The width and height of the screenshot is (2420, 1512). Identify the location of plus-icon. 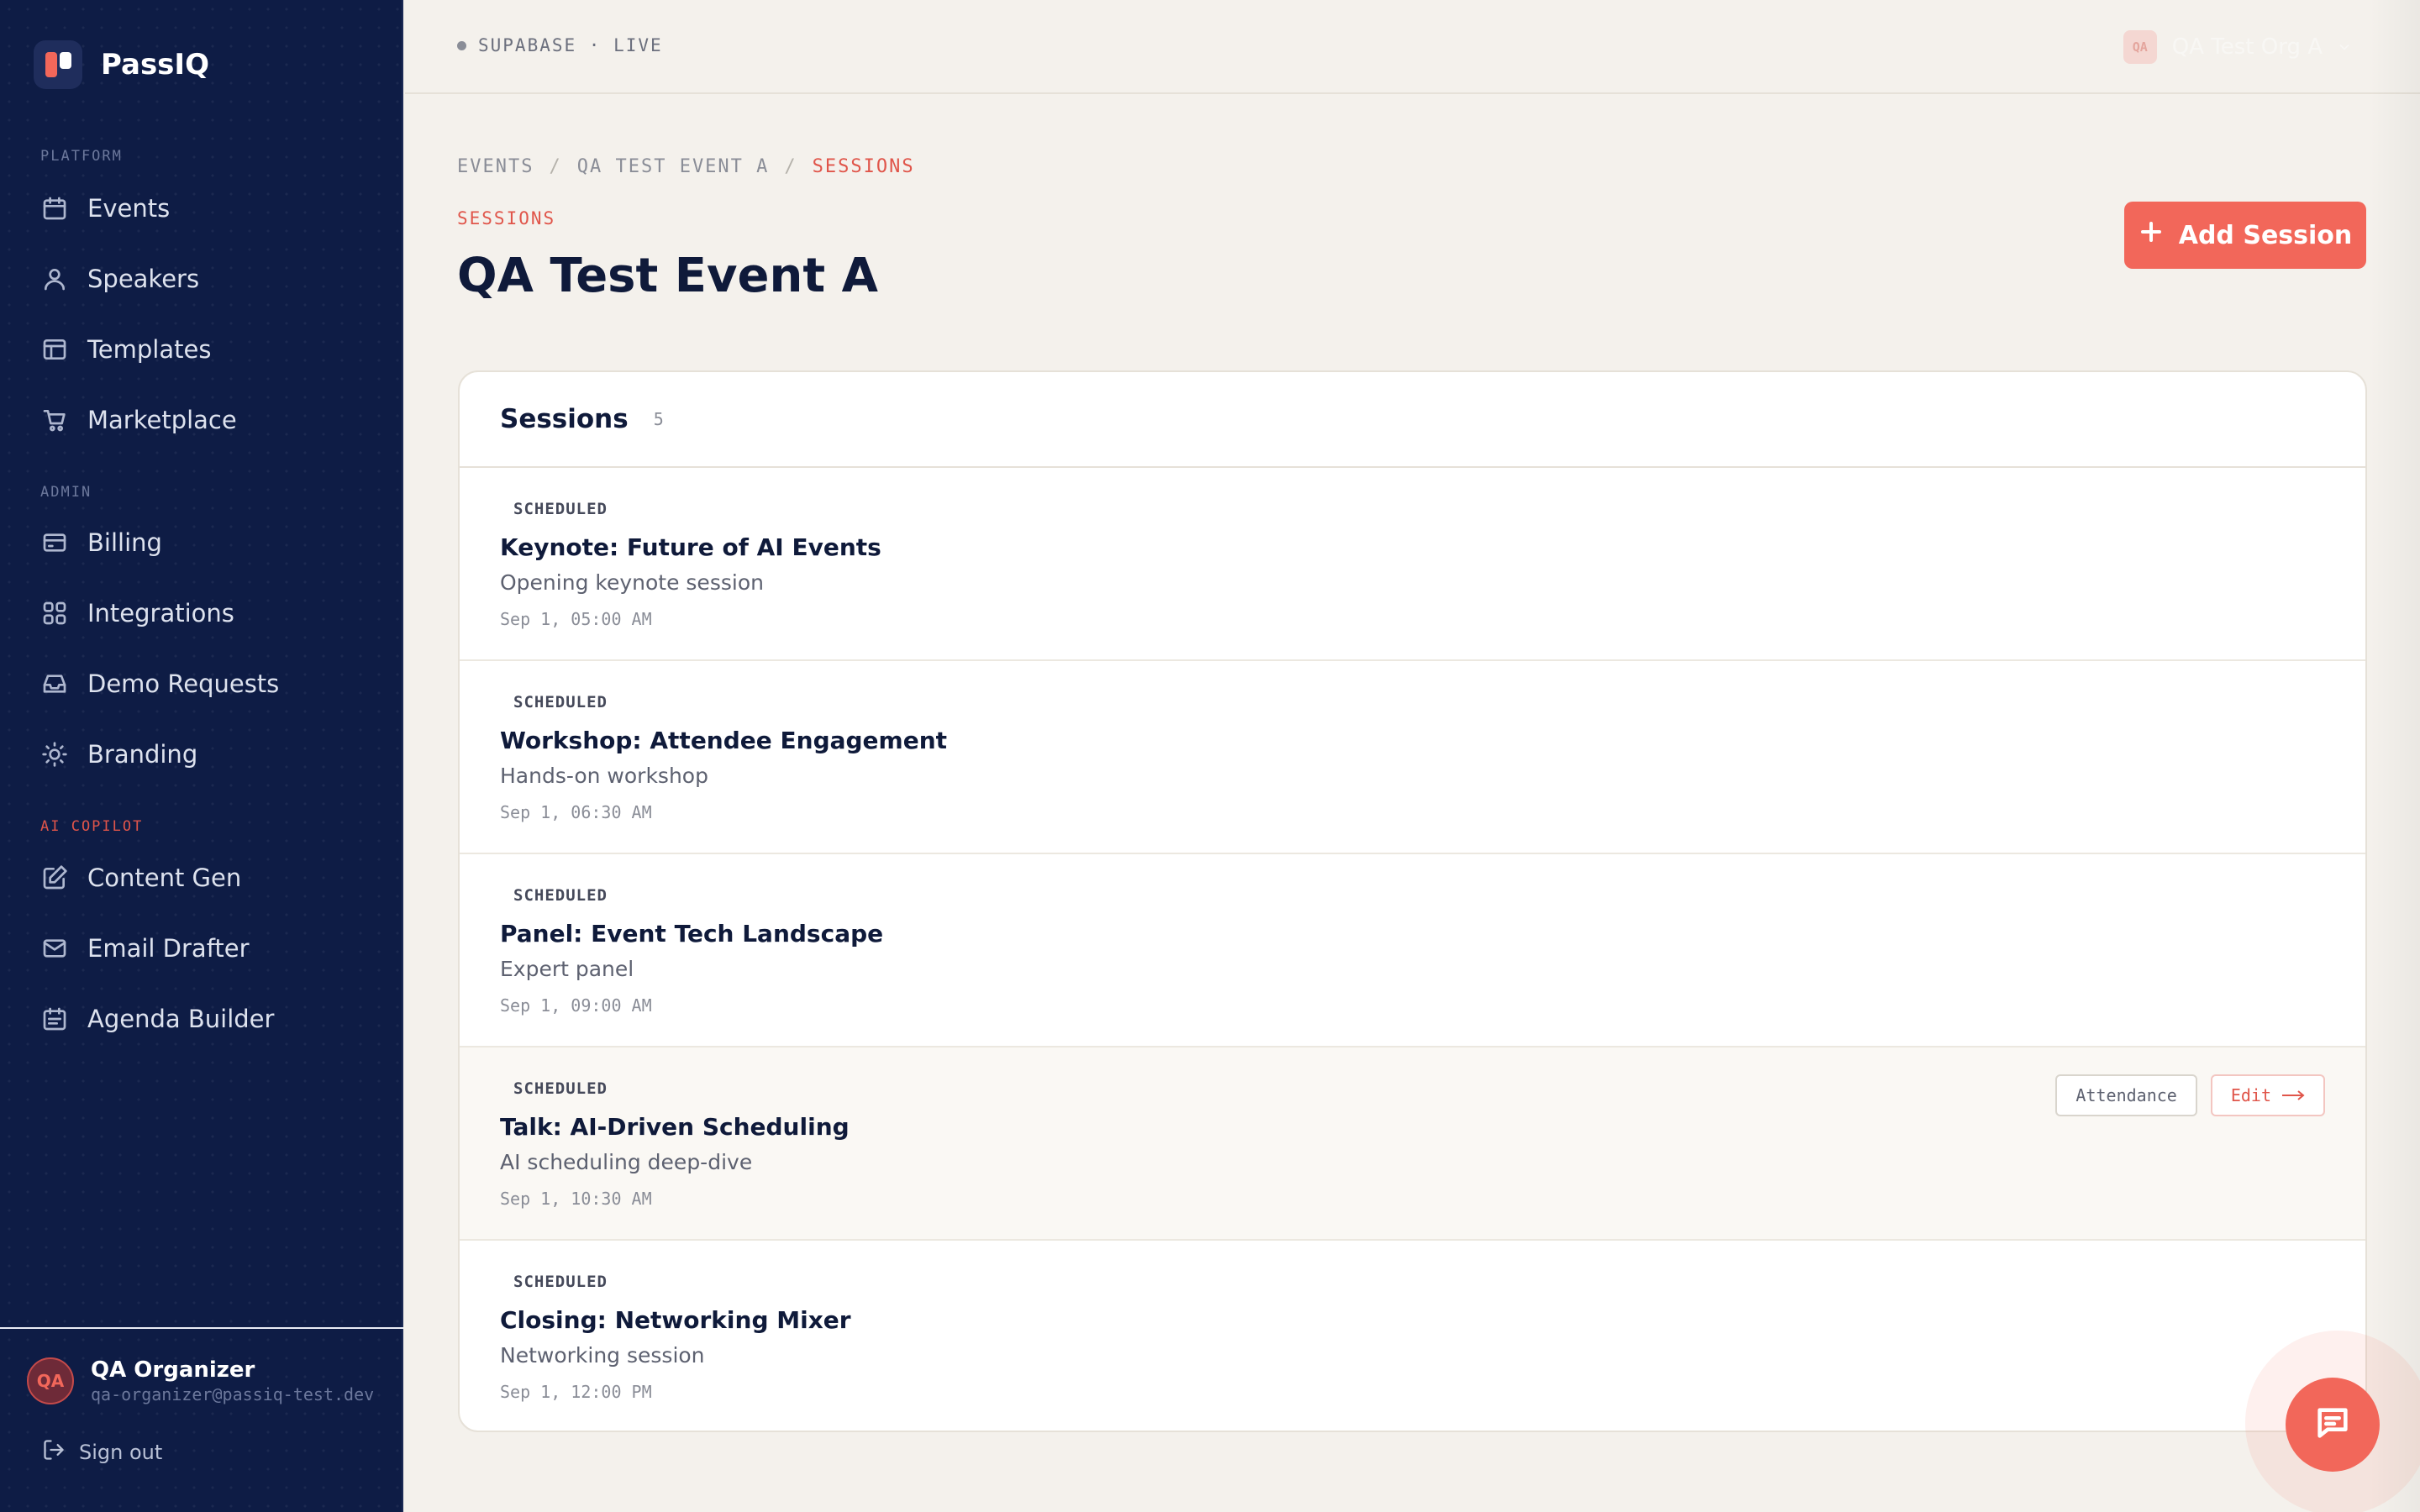
(2159, 235).